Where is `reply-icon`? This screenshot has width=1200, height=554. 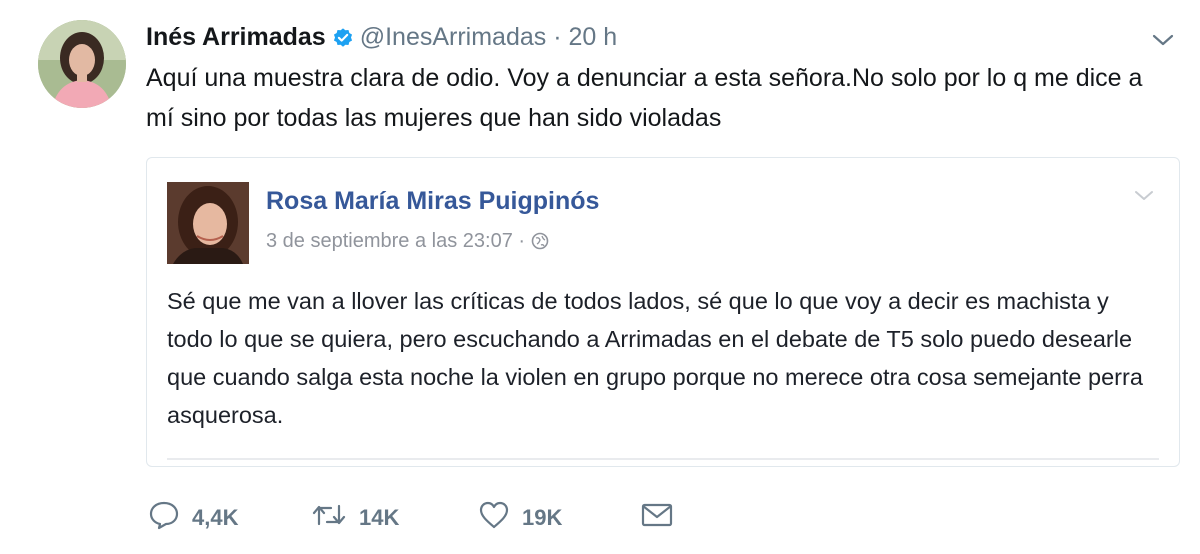
reply-icon is located at coordinates (170, 518).